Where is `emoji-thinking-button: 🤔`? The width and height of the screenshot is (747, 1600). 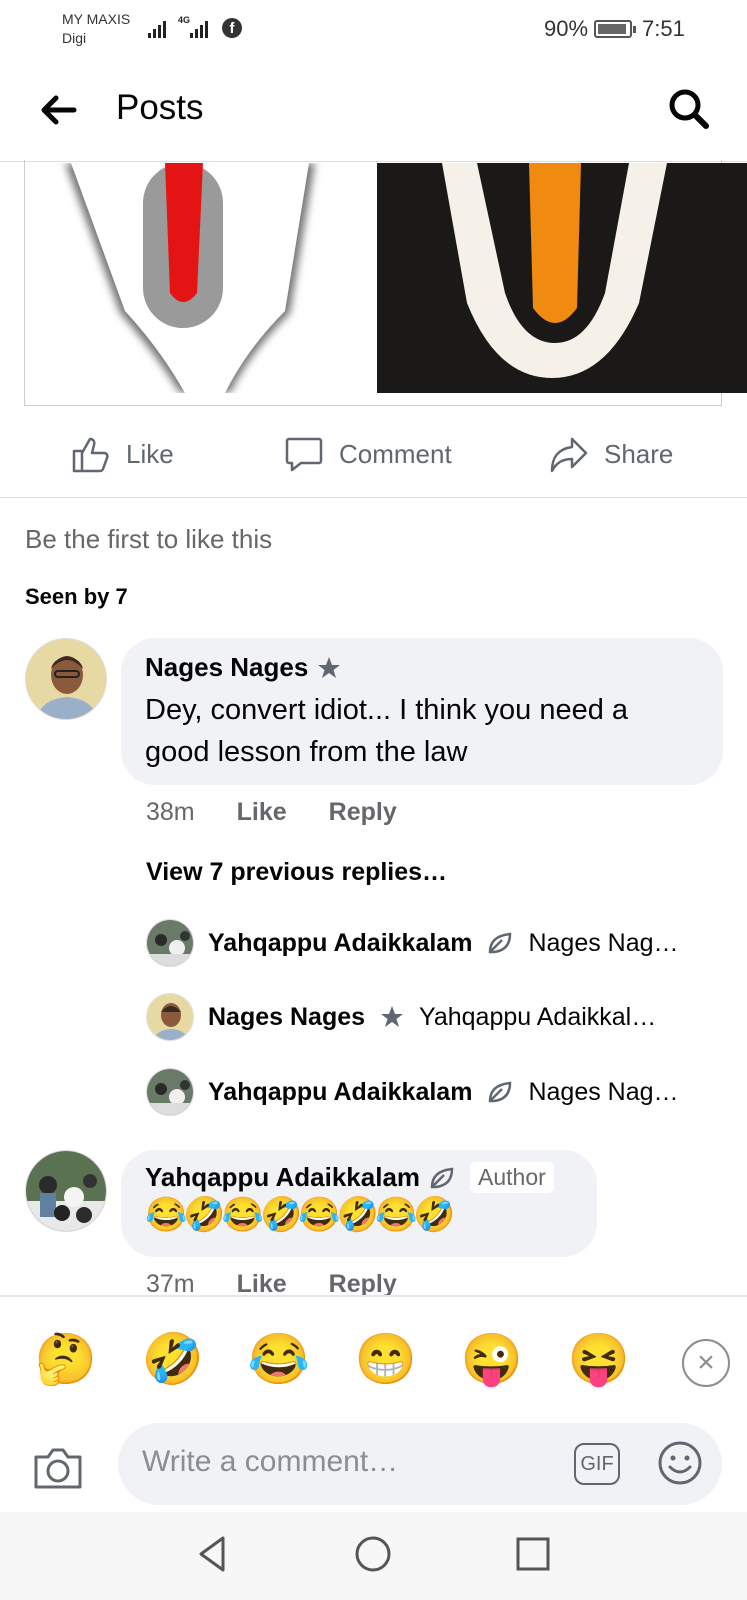
emoji-thinking-button: 🤔 is located at coordinates (66, 1359).